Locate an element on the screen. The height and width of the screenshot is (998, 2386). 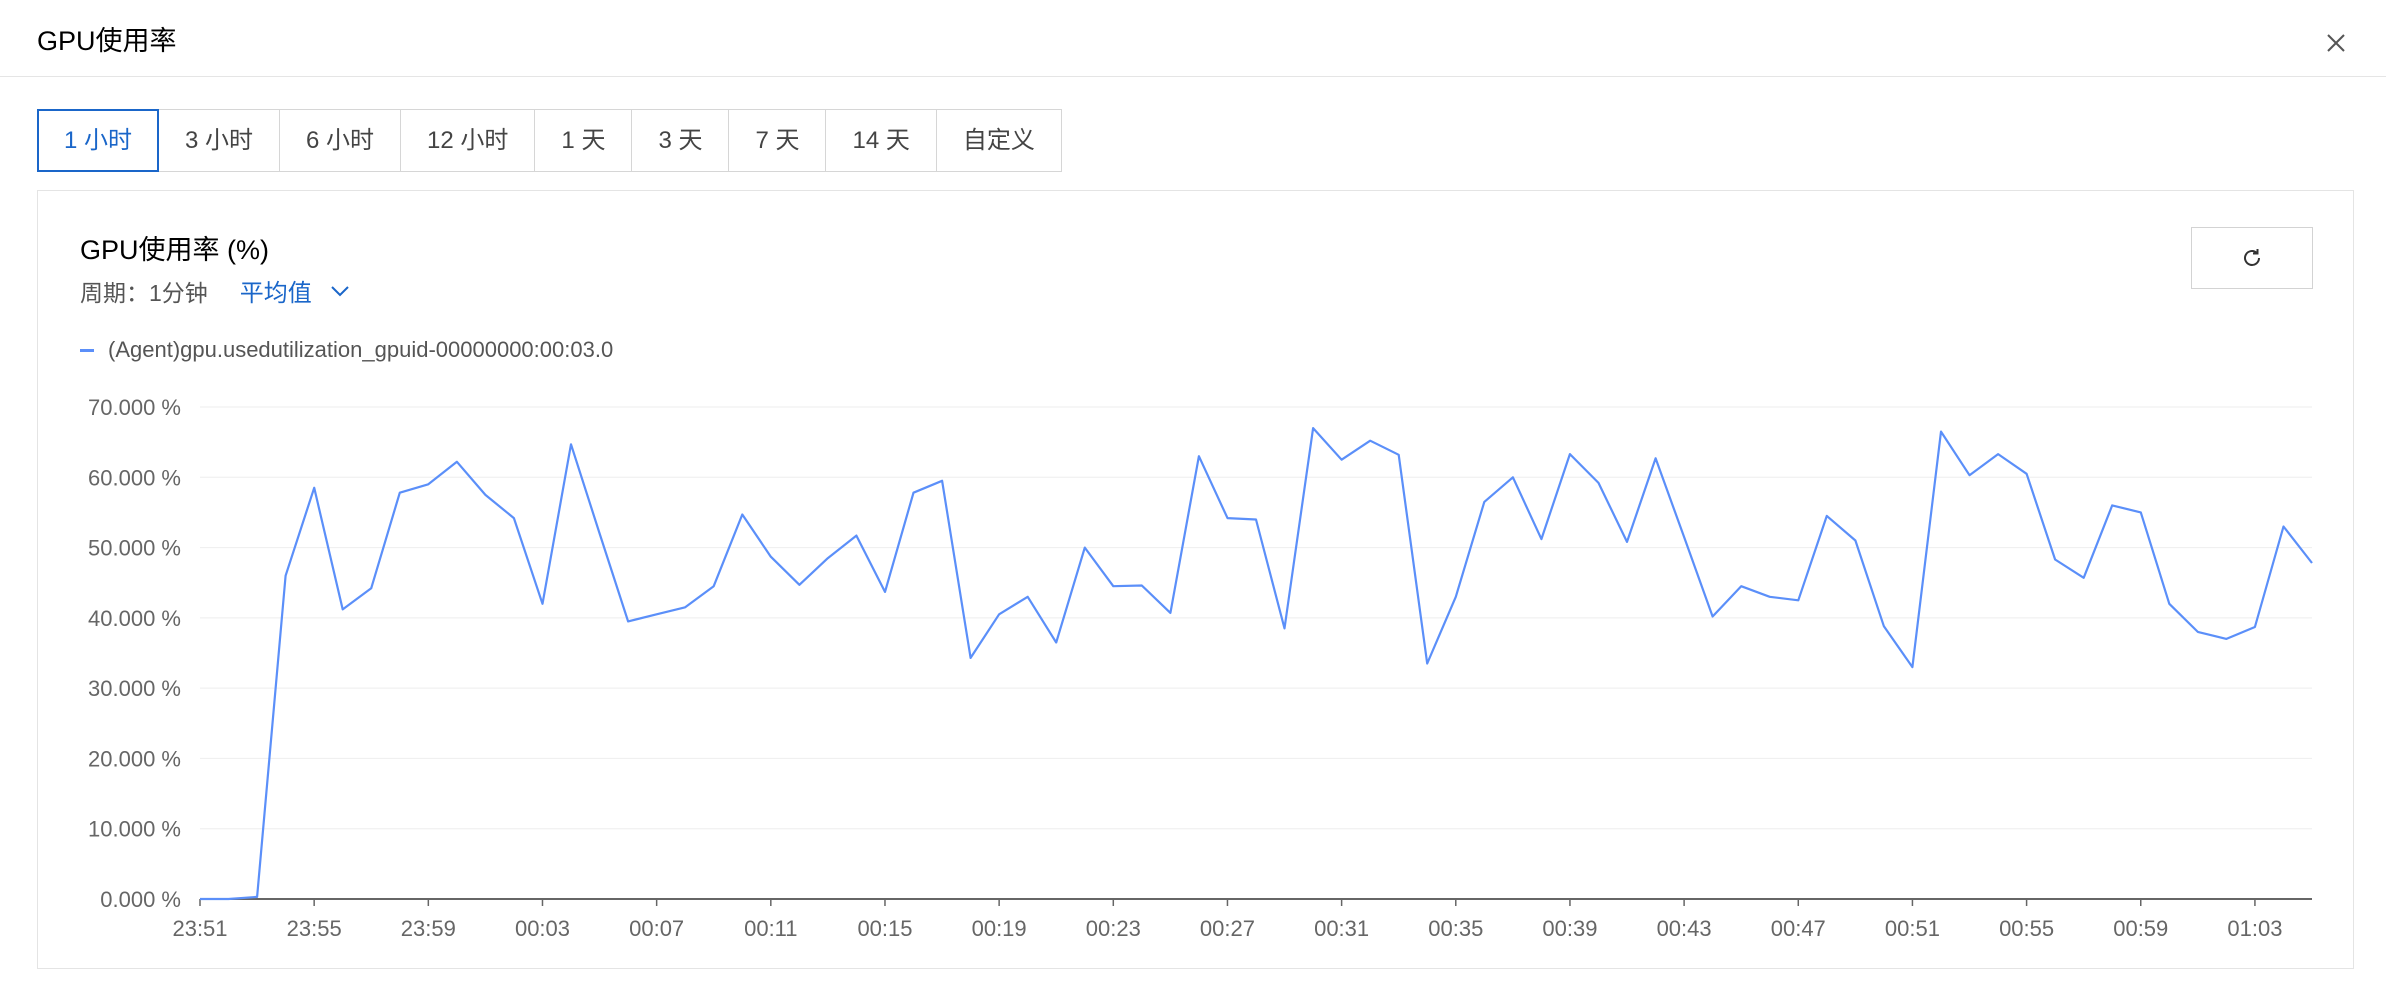
x-tick-label: 23:51 is located at coordinates (199, 928).